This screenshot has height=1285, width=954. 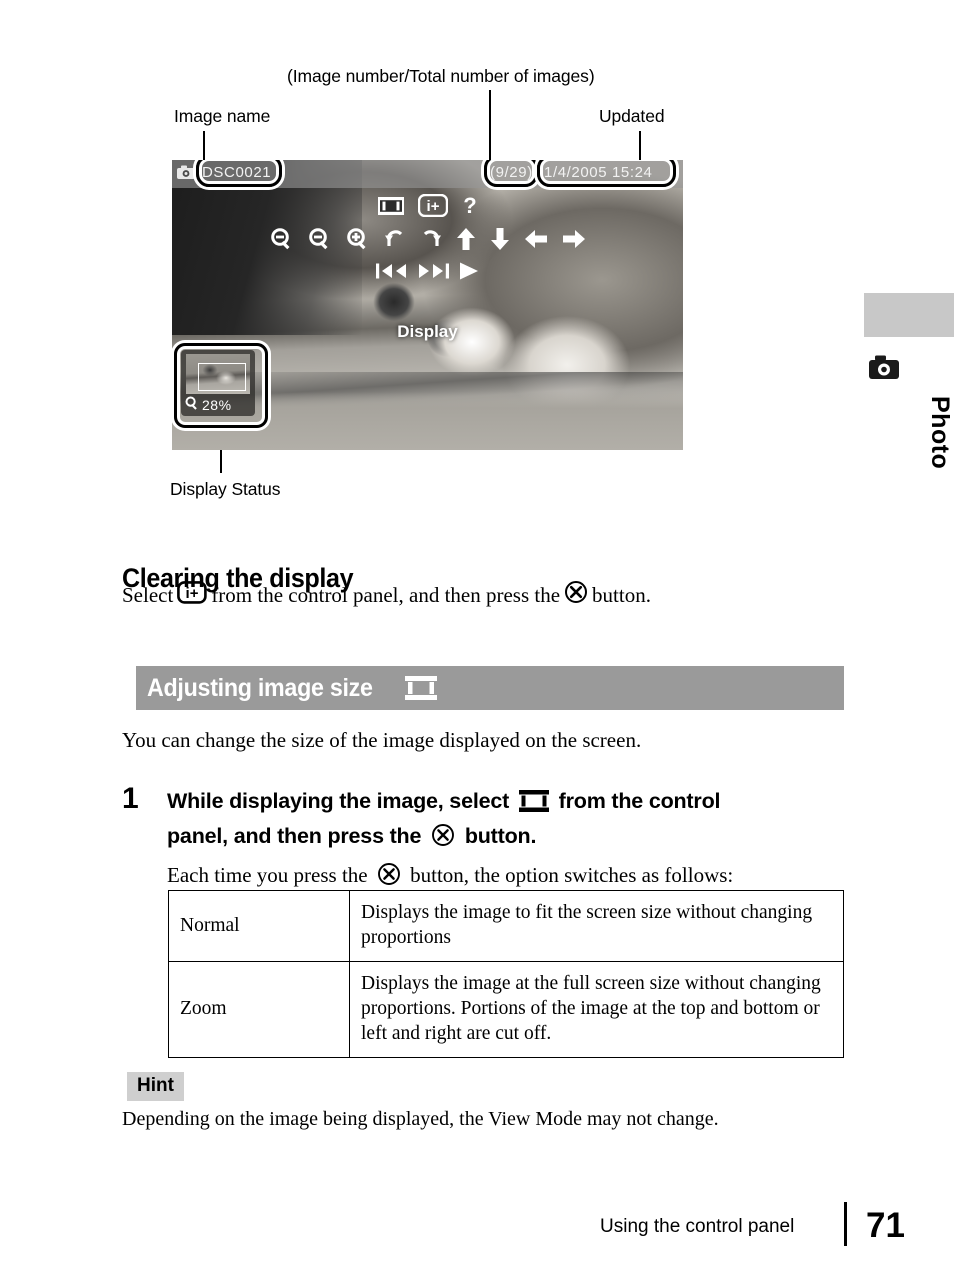 What do you see at coordinates (940, 433) in the screenshot?
I see `side-tab-label: Photo` at bounding box center [940, 433].